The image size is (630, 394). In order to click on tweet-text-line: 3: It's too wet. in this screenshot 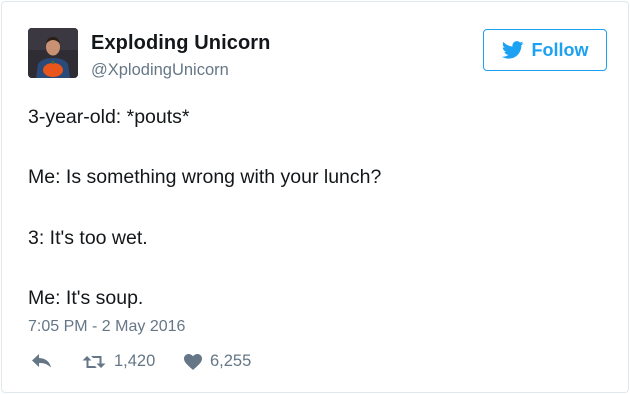, I will do `click(88, 238)`.